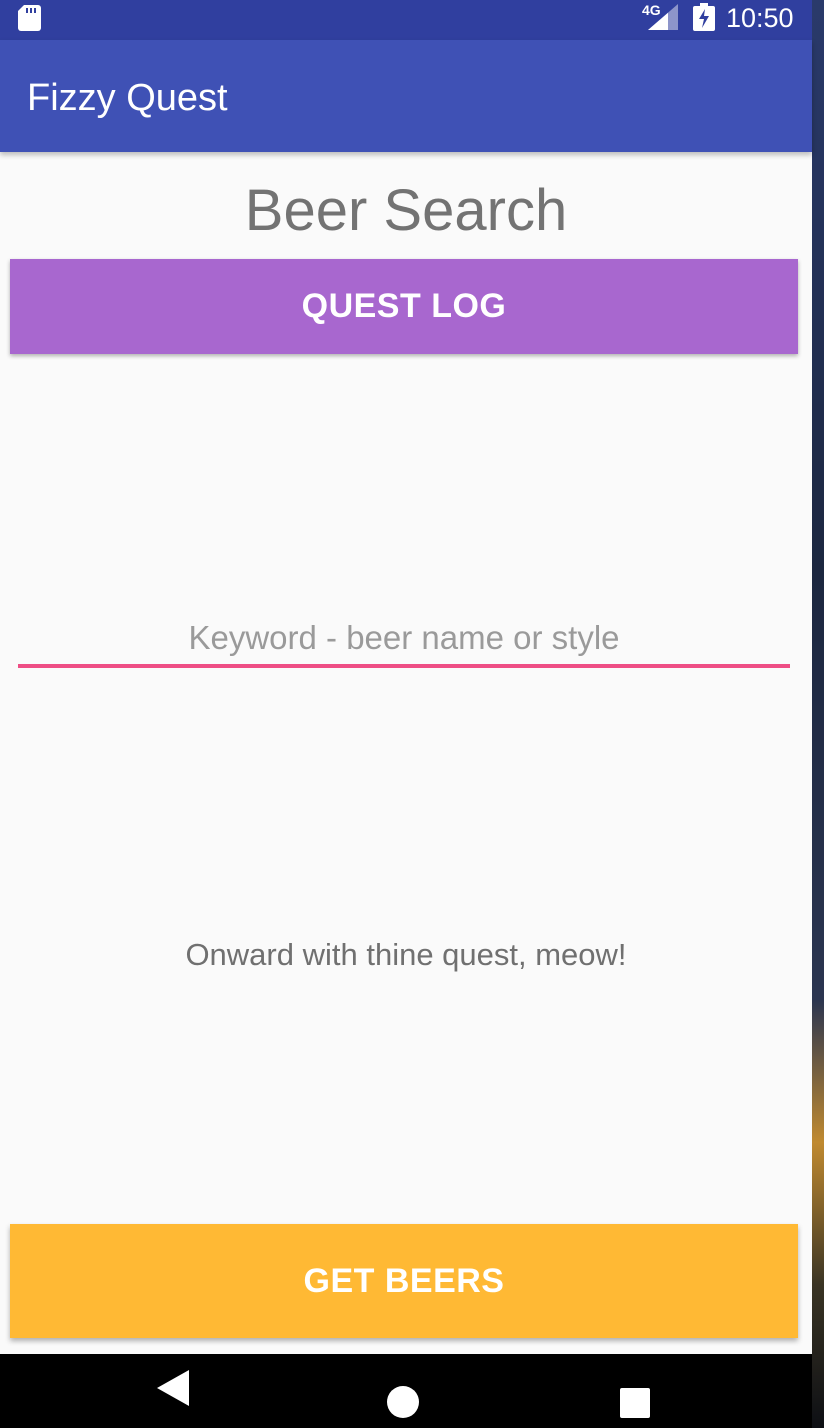 The height and width of the screenshot is (1428, 824). Describe the element at coordinates (404, 1281) in the screenshot. I see `get-beers-button: GET BEERS` at that location.